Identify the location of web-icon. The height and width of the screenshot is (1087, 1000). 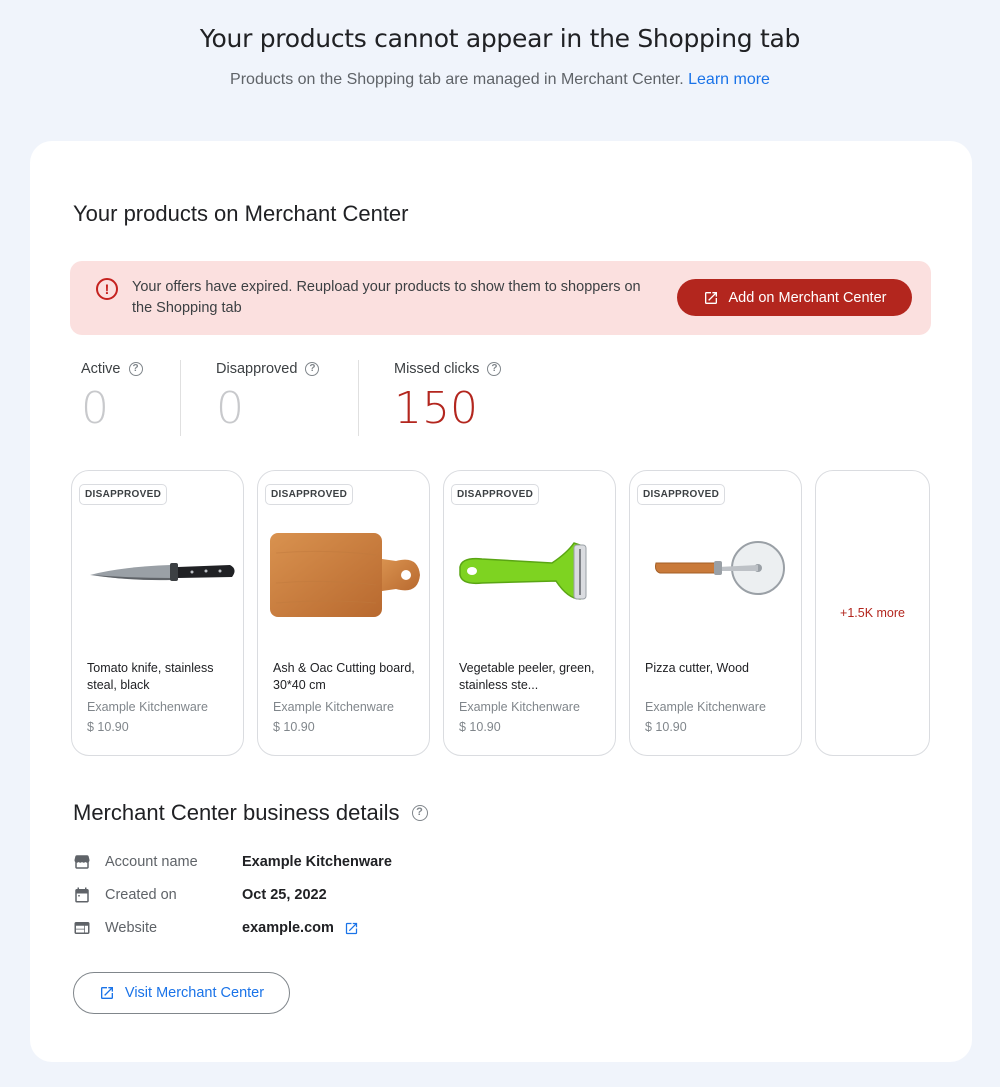
(82, 928).